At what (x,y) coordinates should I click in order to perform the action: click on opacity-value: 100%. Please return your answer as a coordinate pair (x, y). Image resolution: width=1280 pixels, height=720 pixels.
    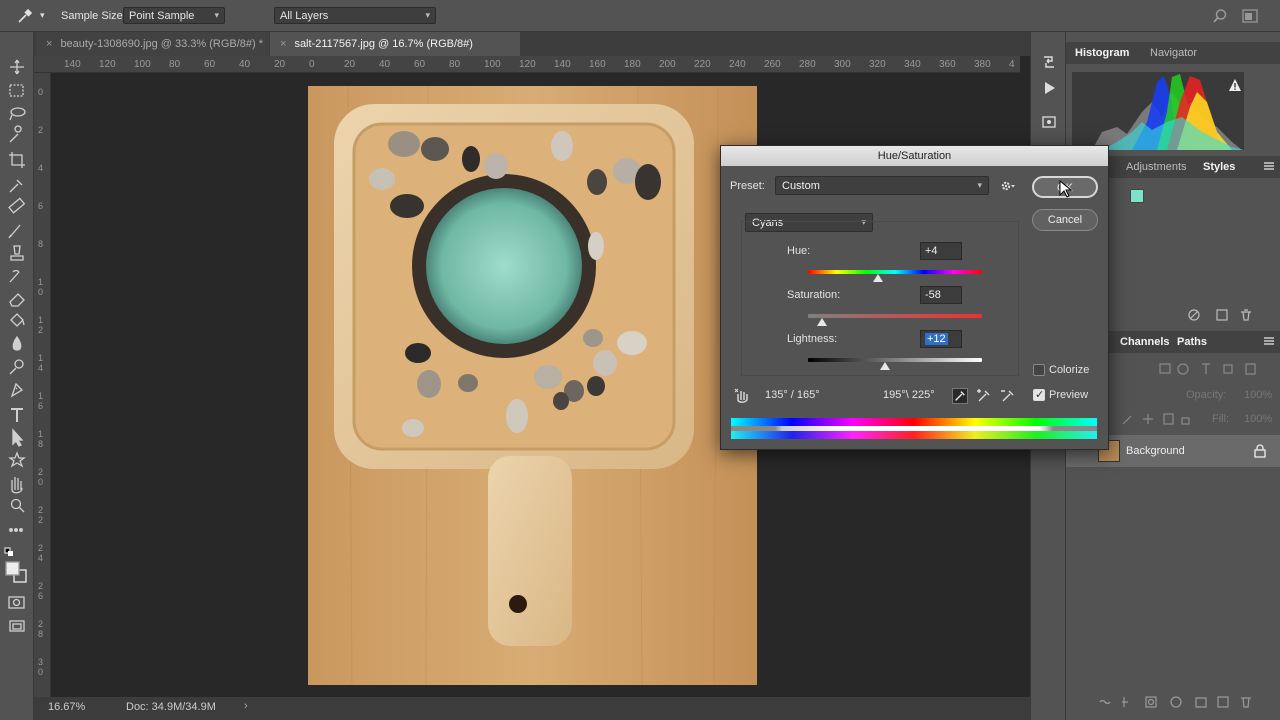
    Looking at the image, I should click on (1258, 395).